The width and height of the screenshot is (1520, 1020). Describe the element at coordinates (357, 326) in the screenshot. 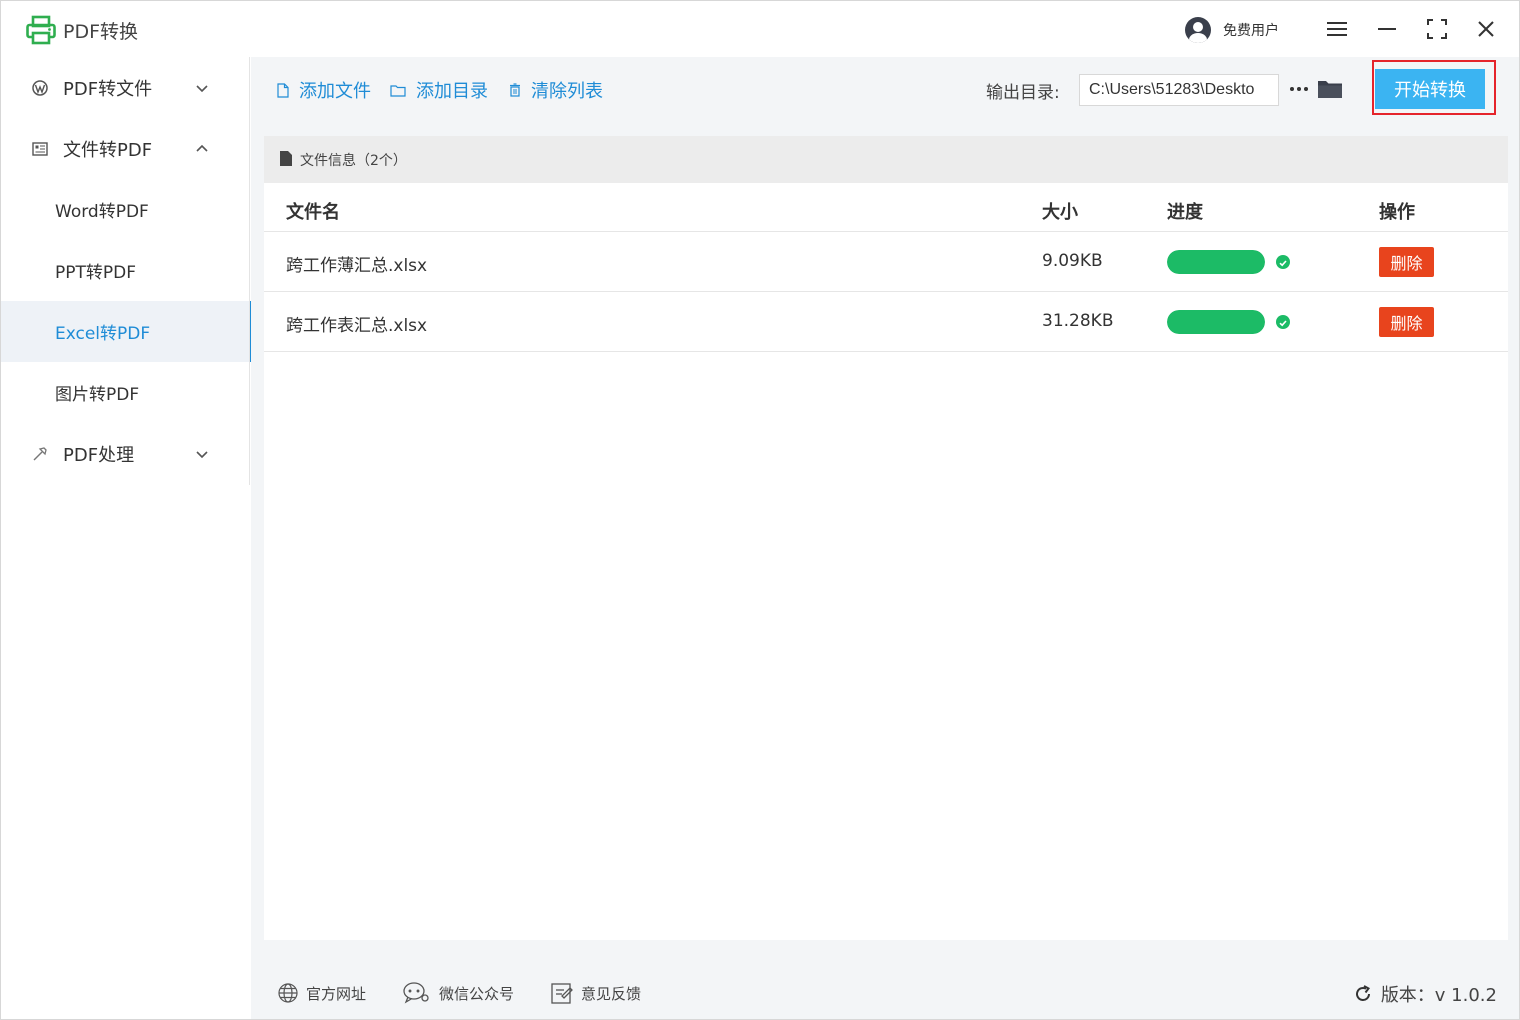

I see `file-name: 跨工作表汇总.xlsx` at that location.